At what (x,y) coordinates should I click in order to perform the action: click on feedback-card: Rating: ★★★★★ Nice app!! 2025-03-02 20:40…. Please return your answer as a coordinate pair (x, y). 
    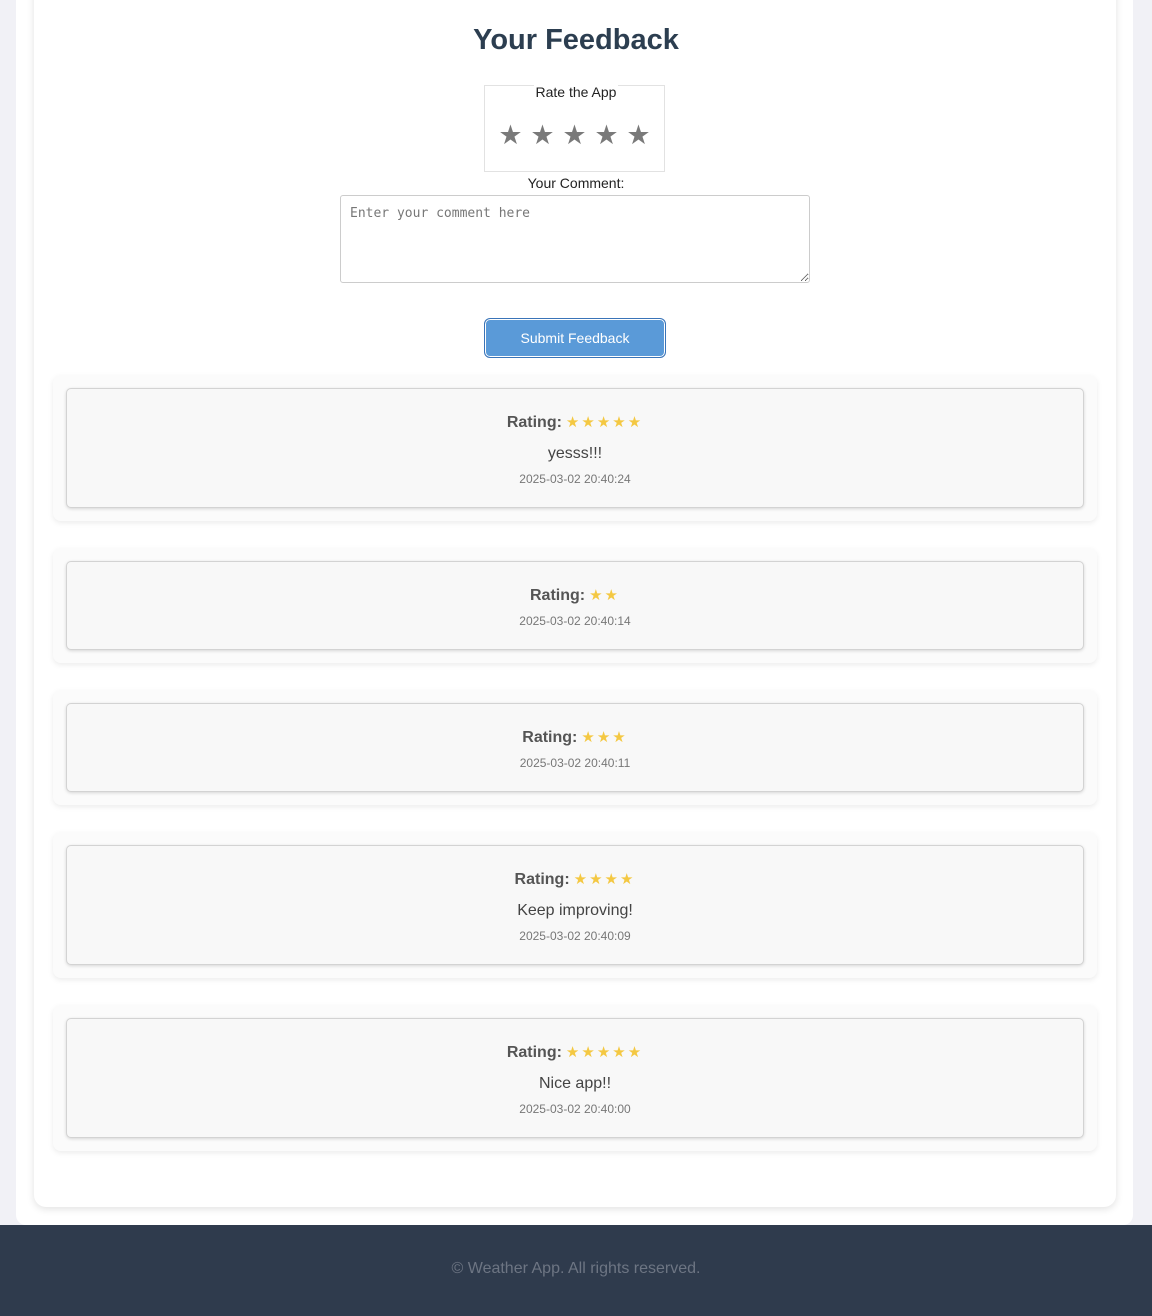
    Looking at the image, I should click on (575, 1078).